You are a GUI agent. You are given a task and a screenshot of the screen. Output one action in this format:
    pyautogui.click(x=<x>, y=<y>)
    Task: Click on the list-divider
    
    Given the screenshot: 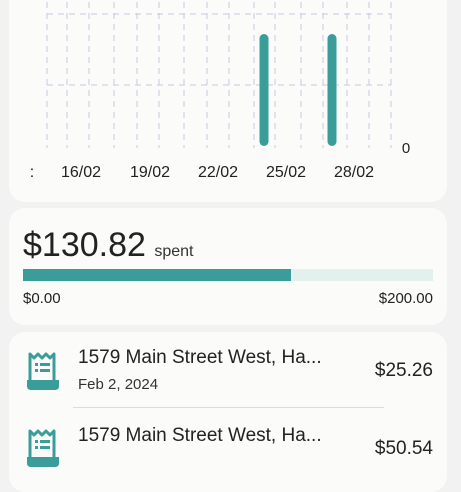 What is the action you would take?
    pyautogui.click(x=228, y=407)
    